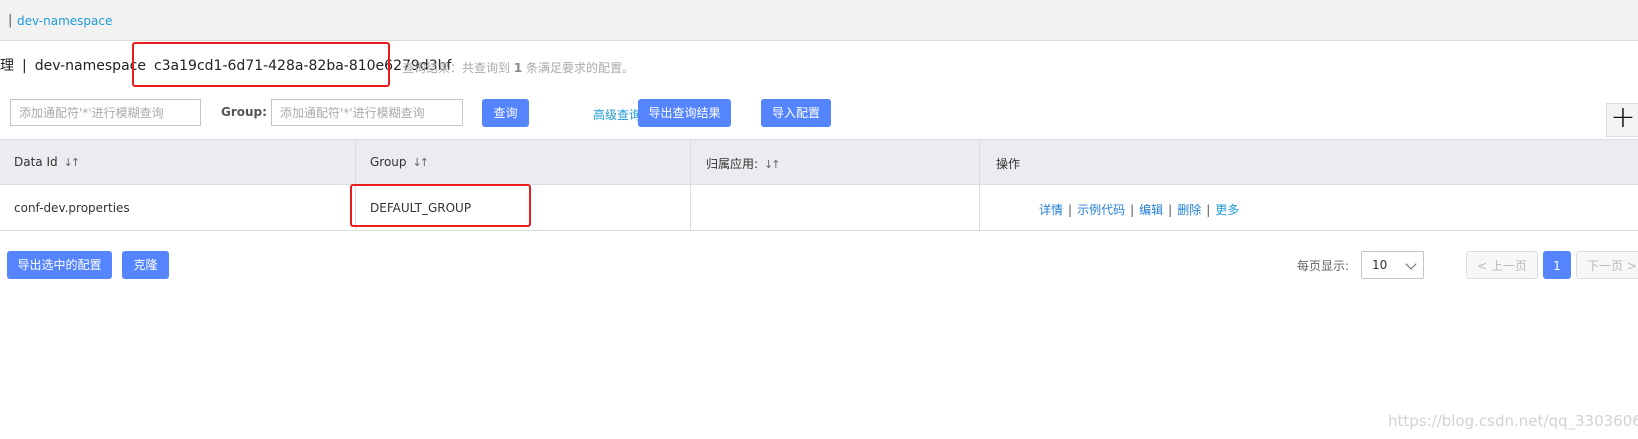 The image size is (1638, 439). I want to click on row-actions: 详情 | 示例代码 | 编辑 | 删除 | 更多, so click(1139, 210).